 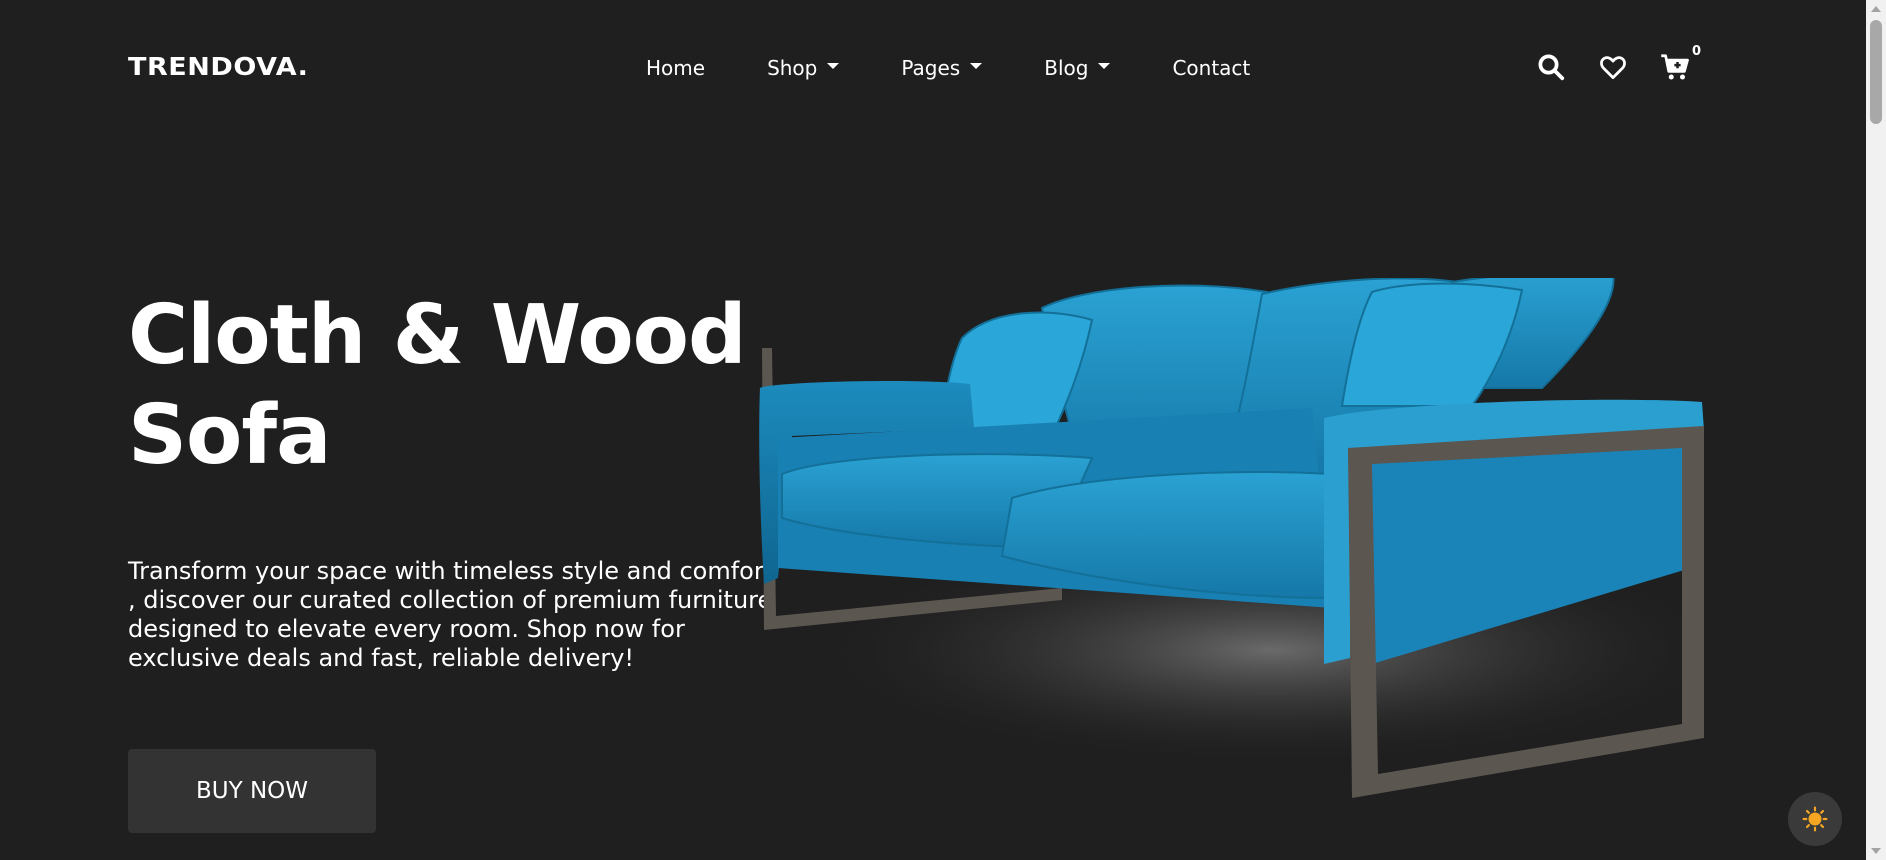 I want to click on brand-logo: TRENDOVA., so click(x=218, y=66).